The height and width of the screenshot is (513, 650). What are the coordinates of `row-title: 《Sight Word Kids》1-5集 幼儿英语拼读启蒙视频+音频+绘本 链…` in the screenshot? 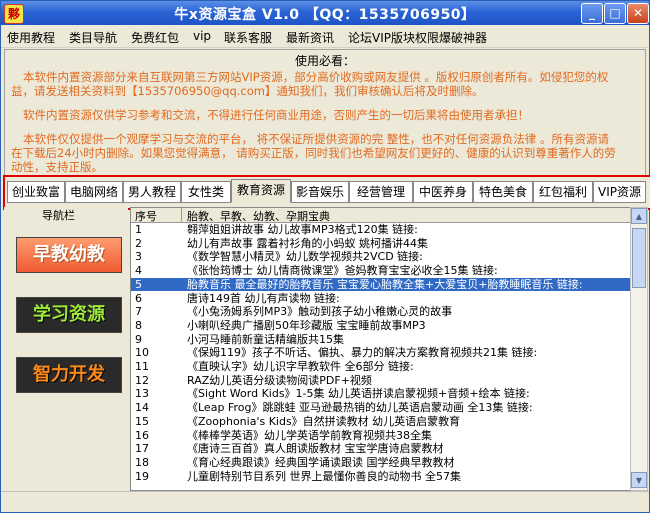 It's located at (358, 394).